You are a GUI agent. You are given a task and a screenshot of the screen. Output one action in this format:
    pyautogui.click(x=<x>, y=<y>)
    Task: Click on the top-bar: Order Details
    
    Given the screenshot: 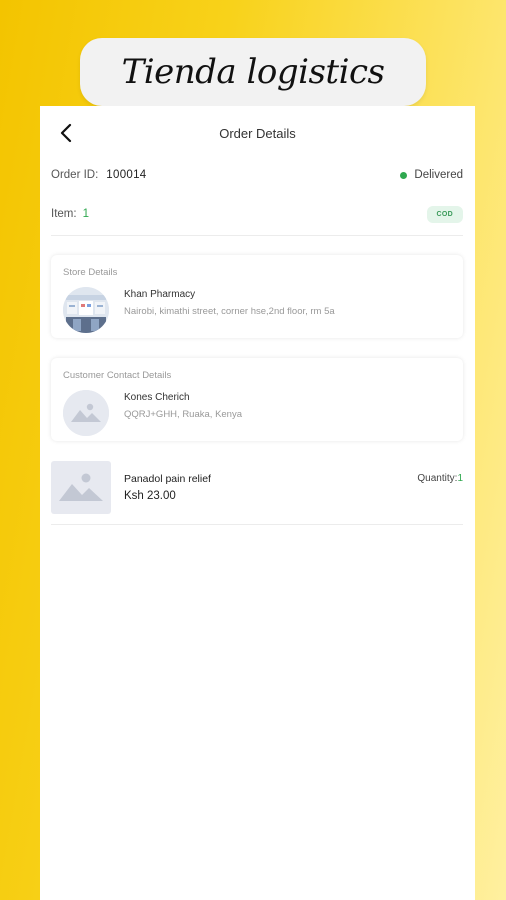 What is the action you would take?
    pyautogui.click(x=257, y=133)
    